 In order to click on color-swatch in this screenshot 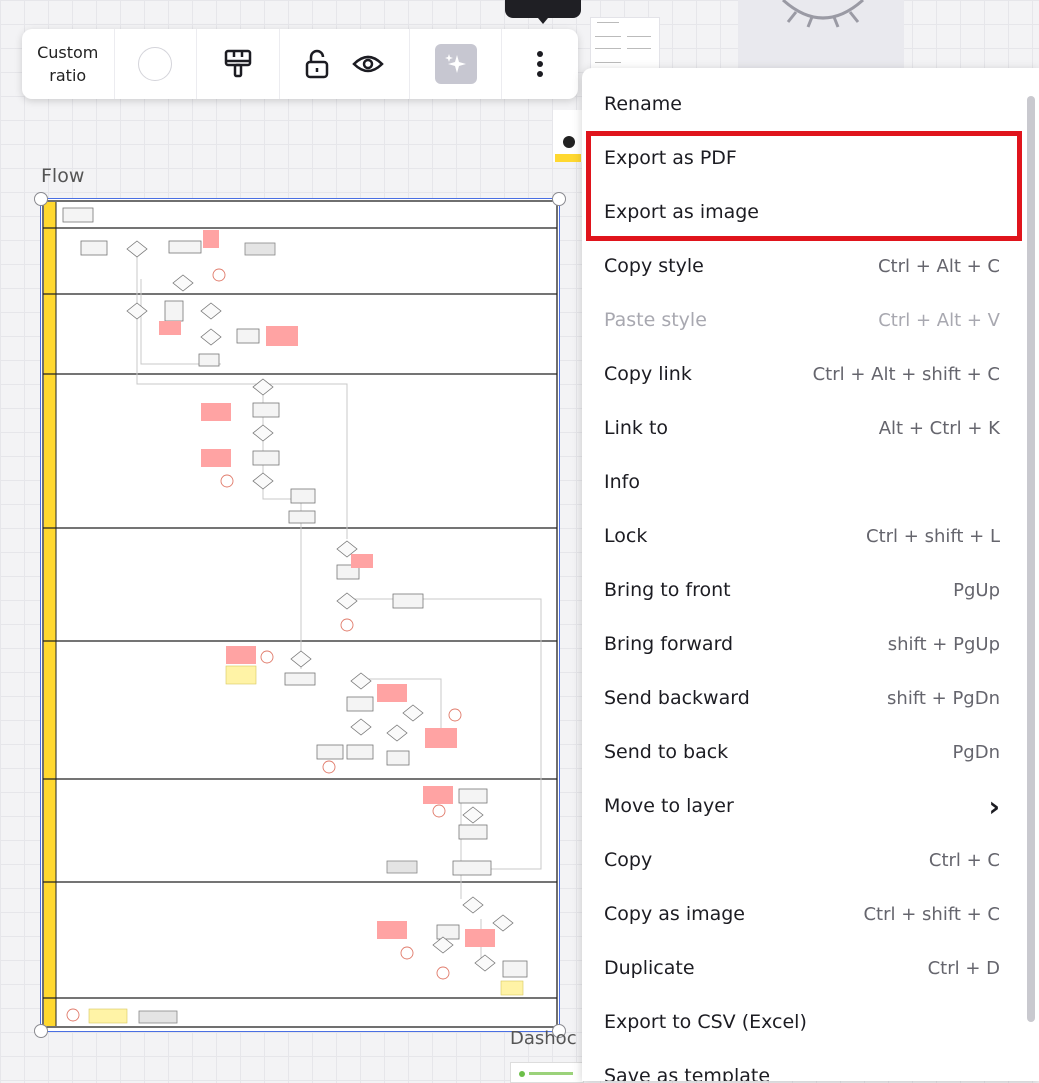, I will do `click(155, 64)`.